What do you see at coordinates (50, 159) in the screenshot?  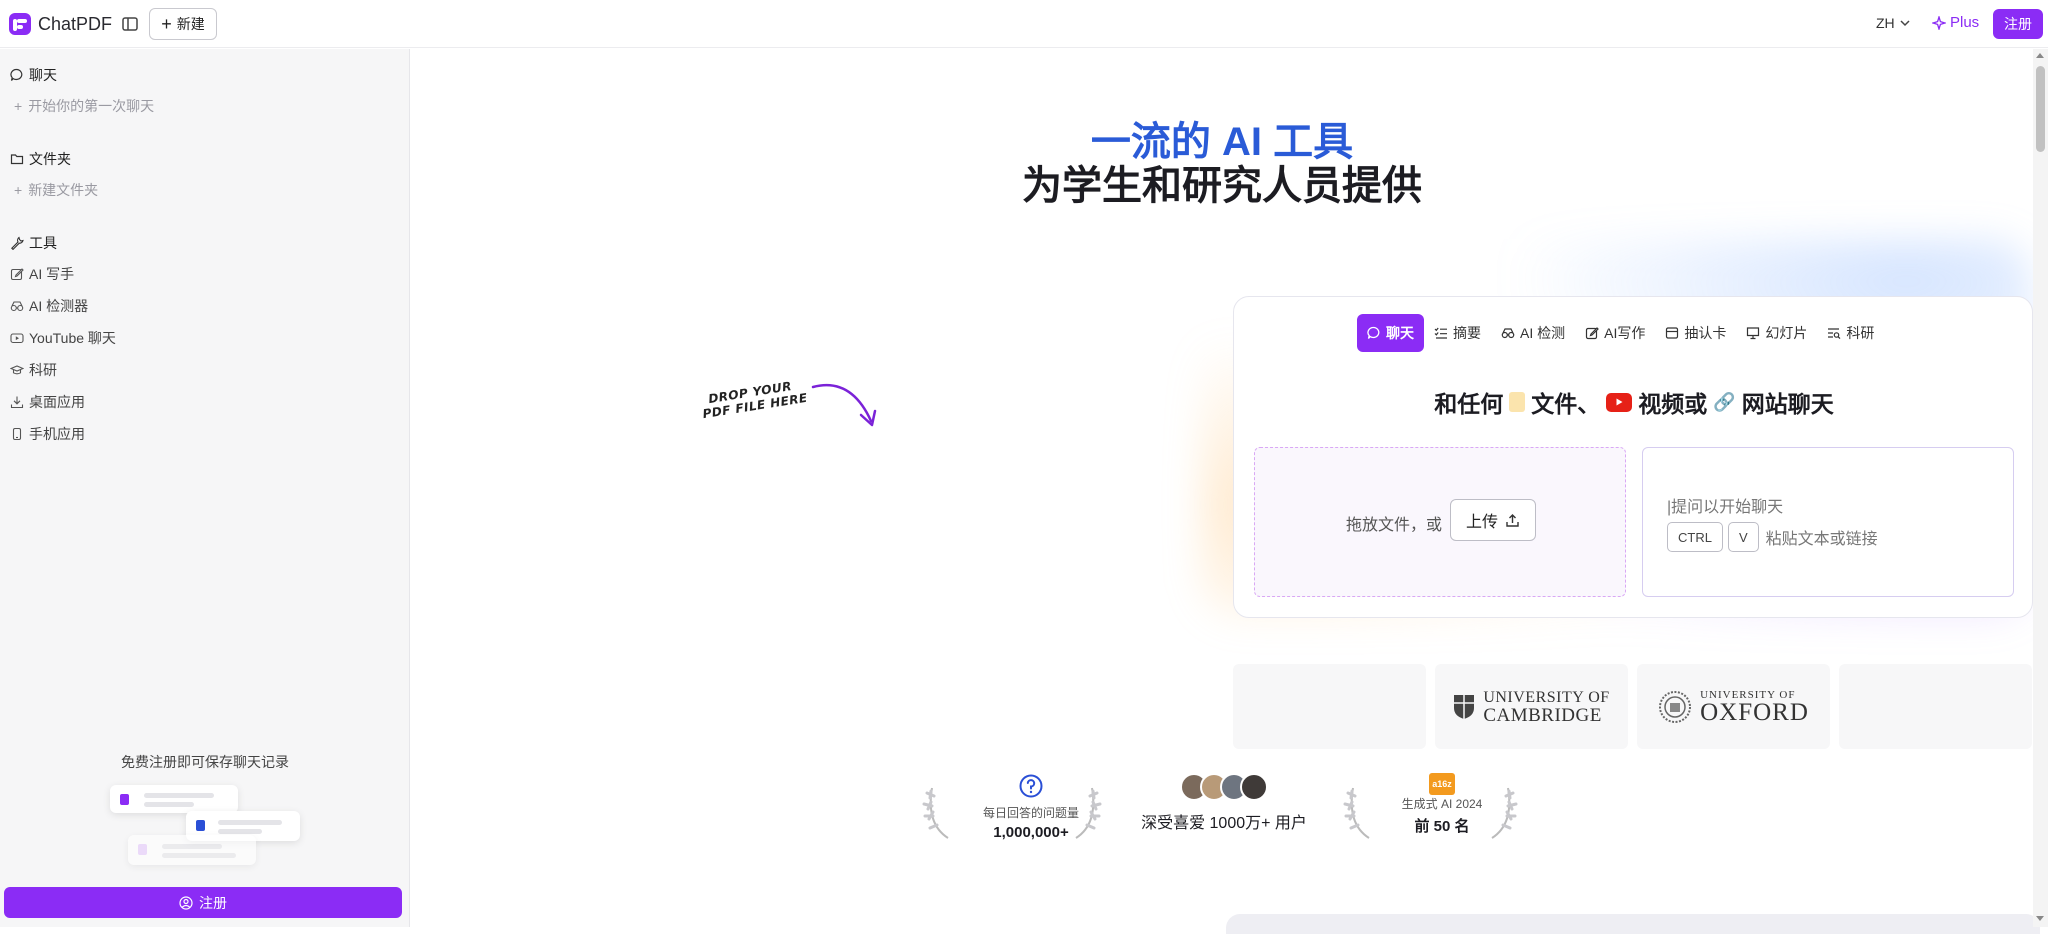 I see `folder-section-title: 文件夹` at bounding box center [50, 159].